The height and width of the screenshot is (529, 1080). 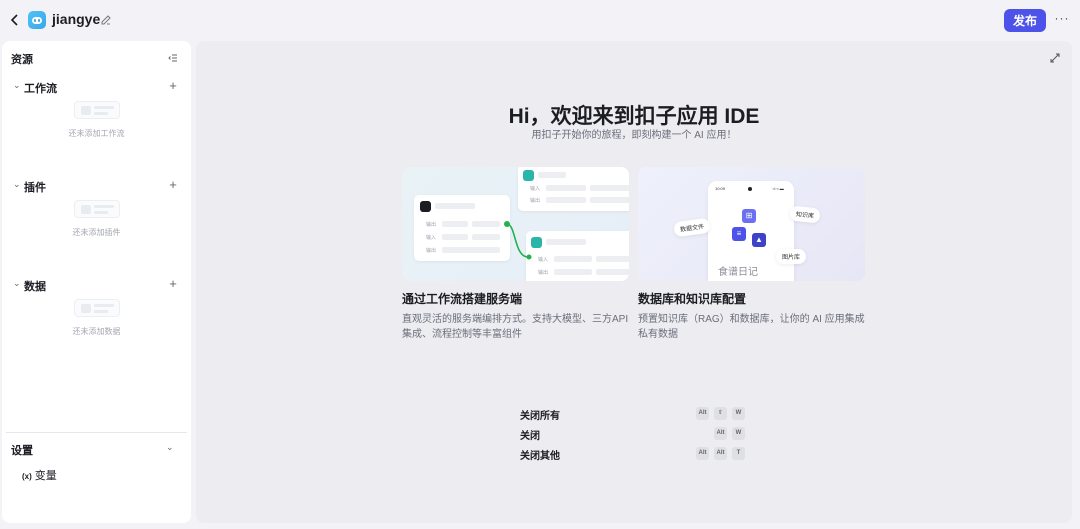 I want to click on add-data-icon: +, so click(x=173, y=283).